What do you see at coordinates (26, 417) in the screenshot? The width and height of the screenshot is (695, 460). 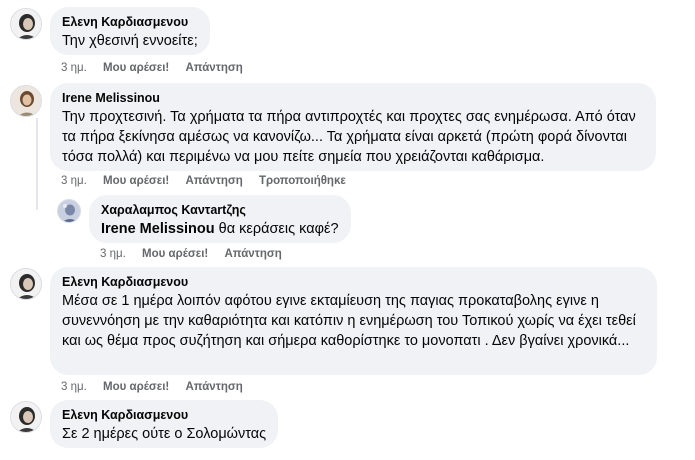 I see `avatar` at bounding box center [26, 417].